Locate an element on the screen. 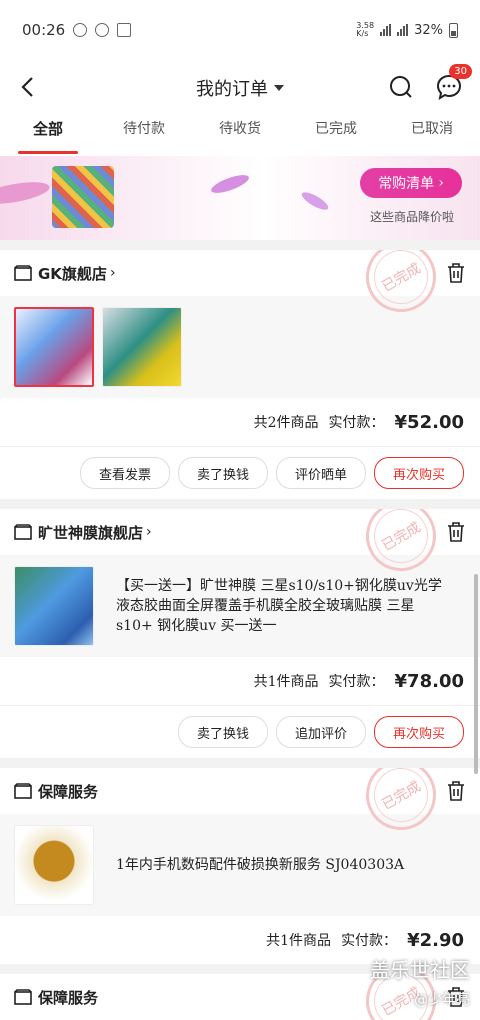 The width and height of the screenshot is (480, 1020). order-actions: 查看发票 卖了换钱 评价晒单 再次购买 is located at coordinates (240, 472).